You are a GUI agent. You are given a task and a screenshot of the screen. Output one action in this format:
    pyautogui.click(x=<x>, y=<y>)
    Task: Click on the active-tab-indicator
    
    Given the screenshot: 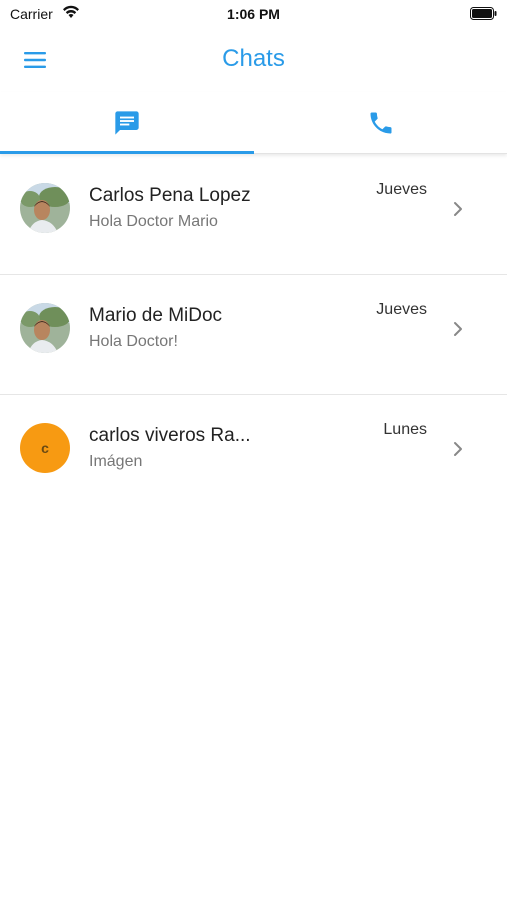 What is the action you would take?
    pyautogui.click(x=127, y=152)
    